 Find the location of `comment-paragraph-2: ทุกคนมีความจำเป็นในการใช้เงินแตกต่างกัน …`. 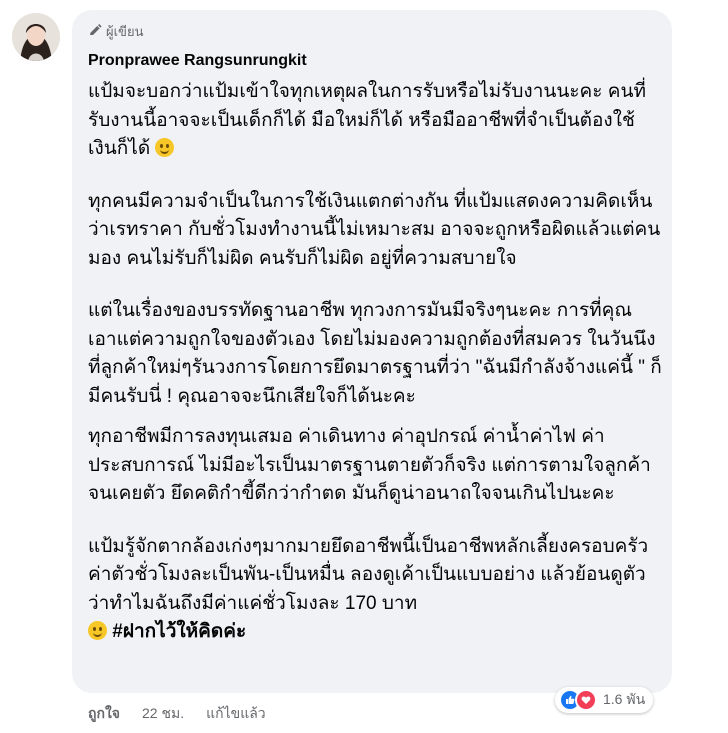

comment-paragraph-2: ทุกคนมีความจำเป็นในการใช้เงินแตกต่างกัน … is located at coordinates (374, 229).